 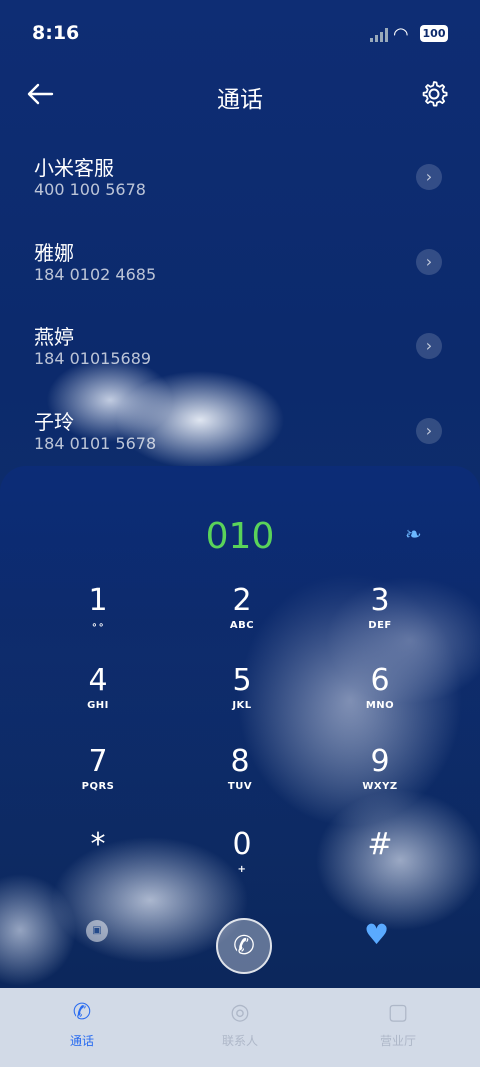 What do you see at coordinates (95, 443) in the screenshot?
I see `contact-number: 184 0101 5678` at bounding box center [95, 443].